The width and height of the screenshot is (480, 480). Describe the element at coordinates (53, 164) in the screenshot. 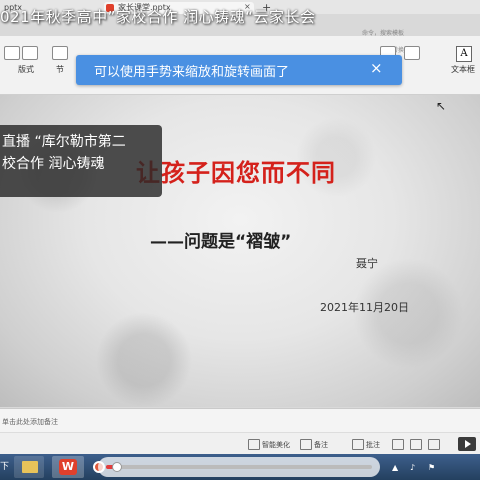

I see `live-caption-line-2: 校合作 润心铸魂` at that location.